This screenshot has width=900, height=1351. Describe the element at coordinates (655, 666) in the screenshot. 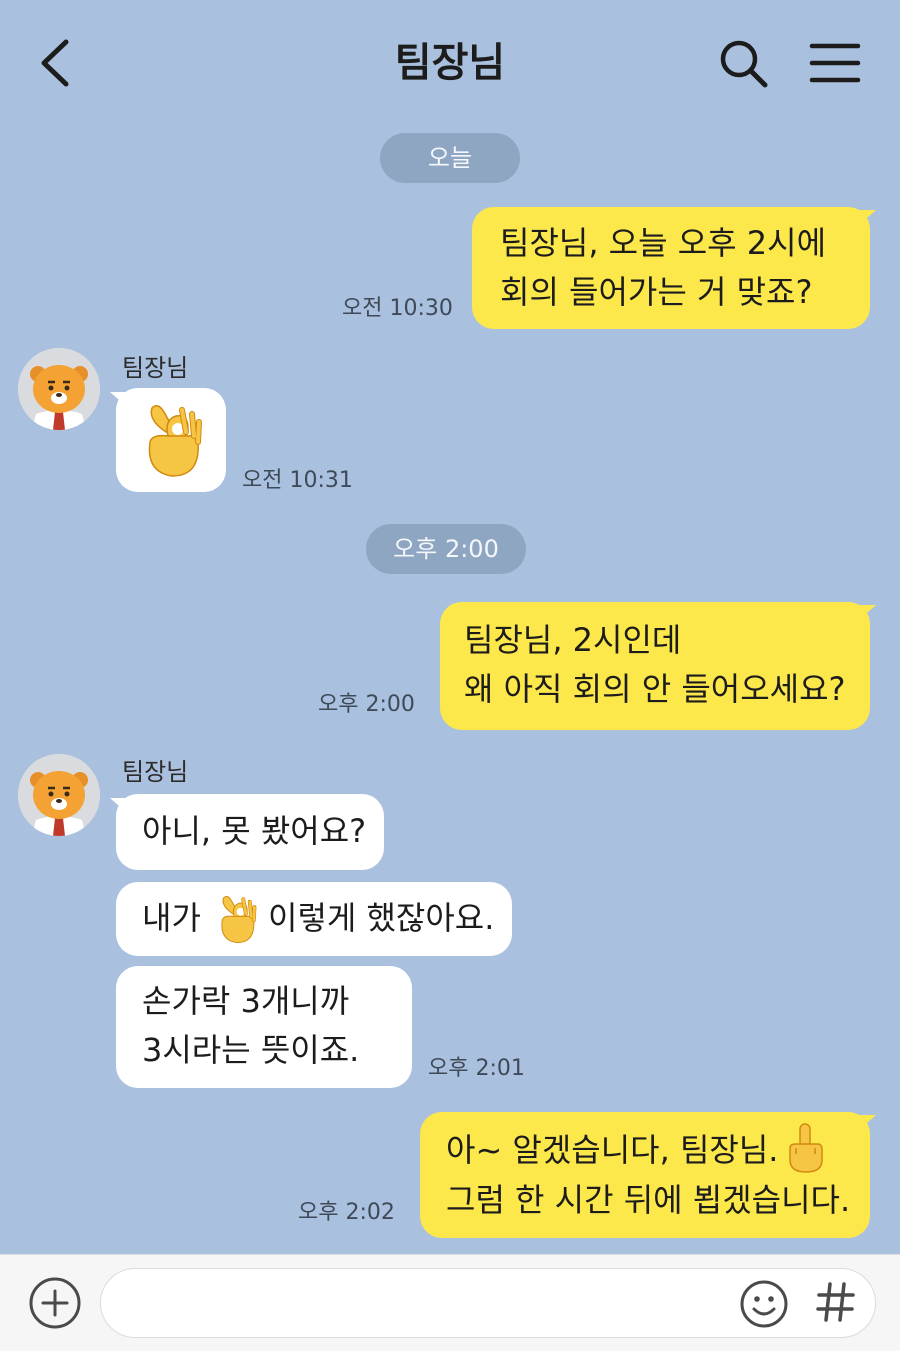

I see `outgoing-message-bubble: 팀장님, 2시인데 왜 아직 회의 안 들어오세요?` at that location.